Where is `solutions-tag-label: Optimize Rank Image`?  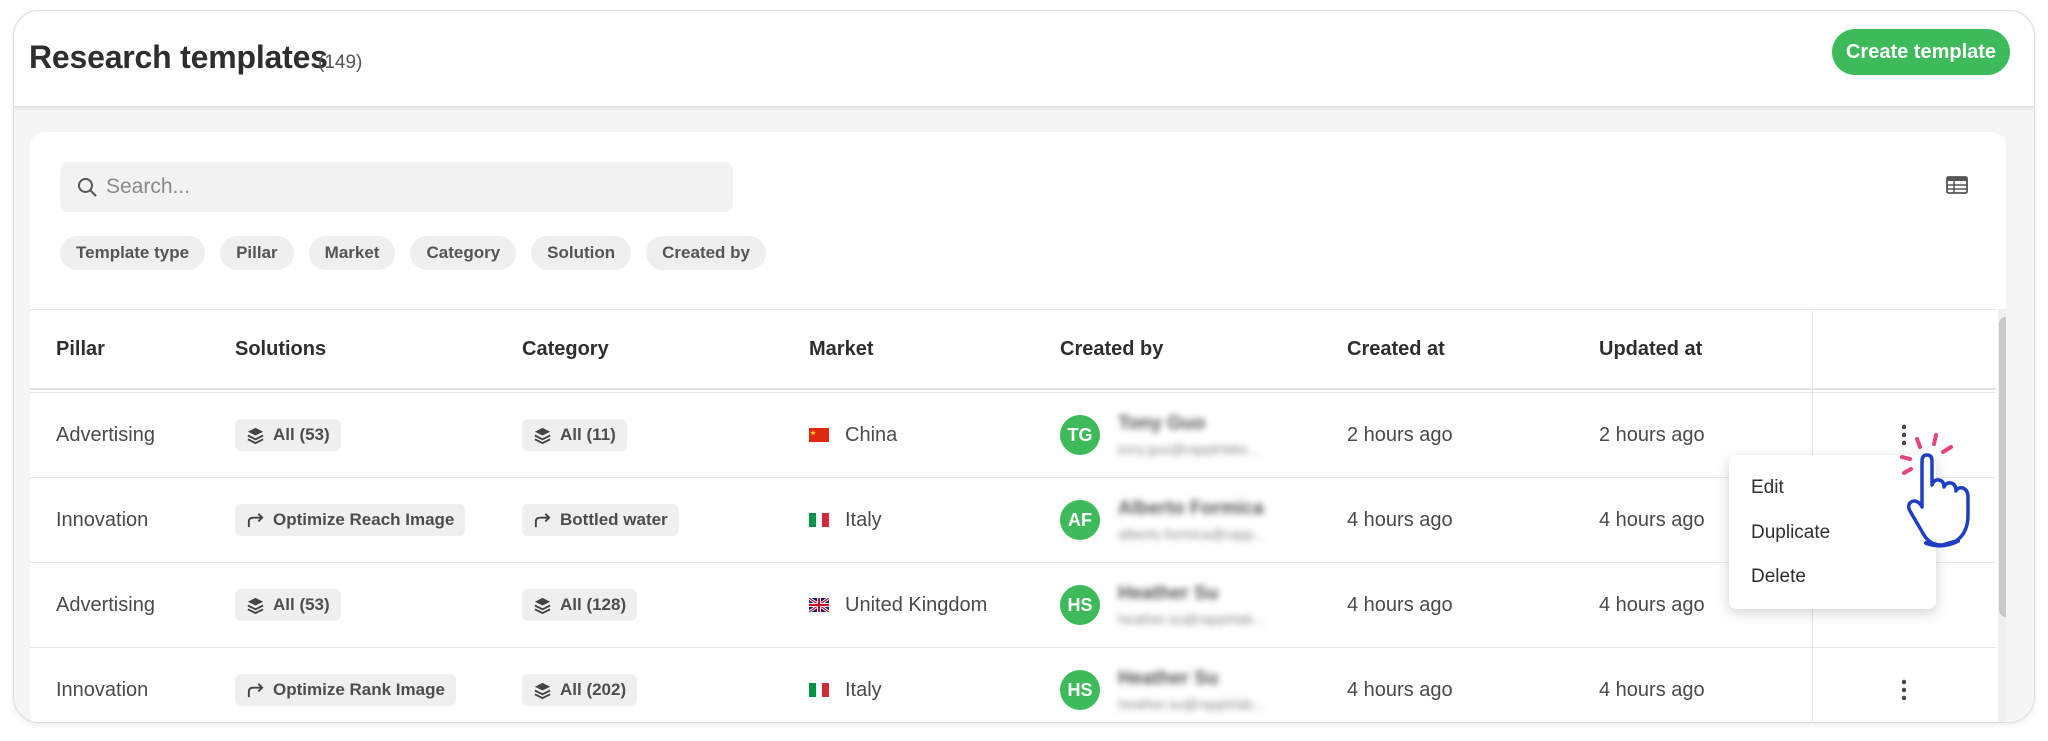
solutions-tag-label: Optimize Rank Image is located at coordinates (359, 689).